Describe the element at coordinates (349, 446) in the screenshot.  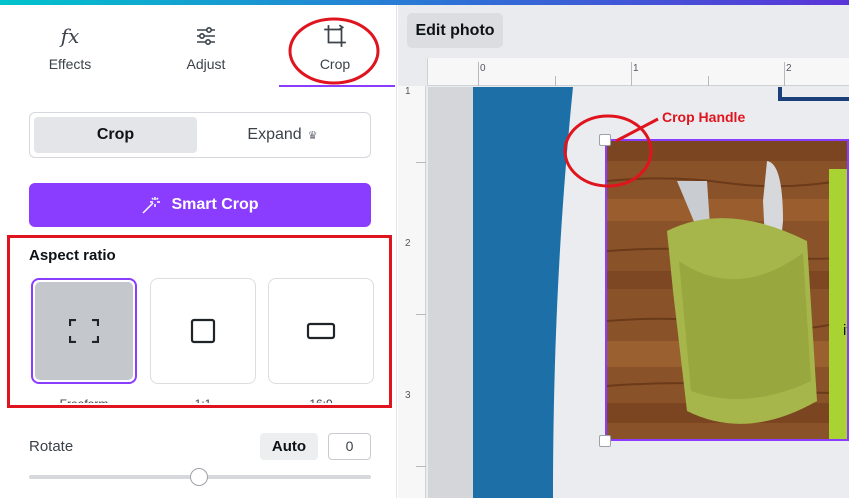
I see `rotate-value-input: 0` at that location.